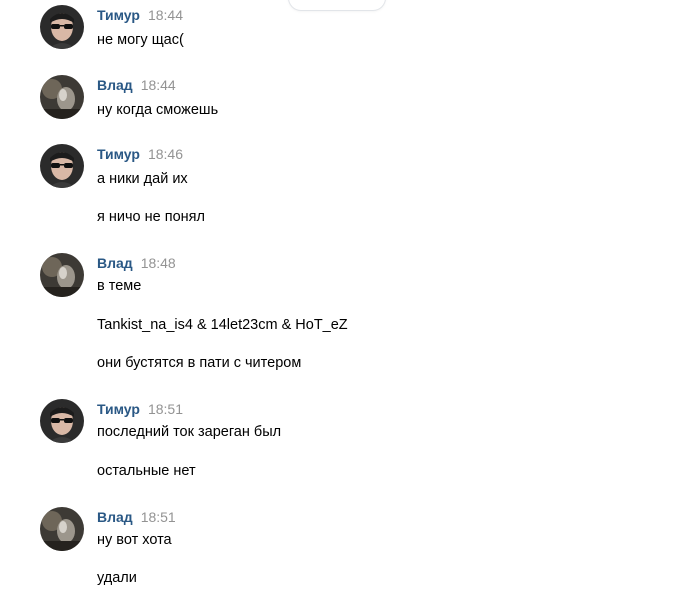  I want to click on message-text: ну когда сможешь, so click(158, 110).